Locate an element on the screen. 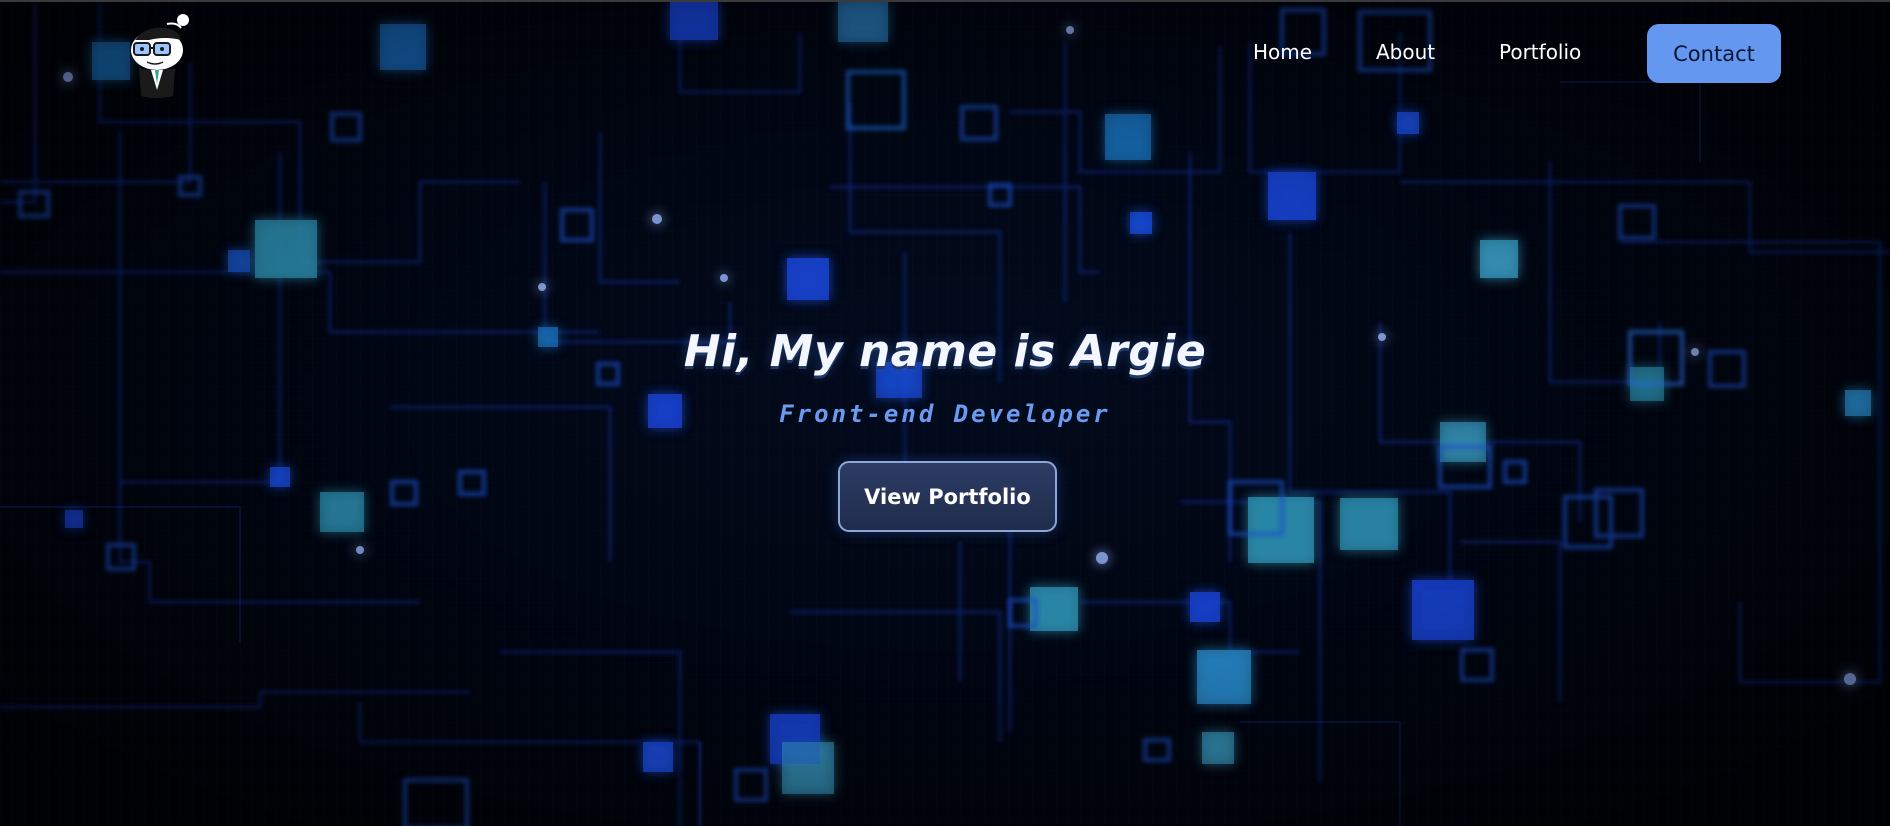  nav-link-home: Home is located at coordinates (1282, 52).